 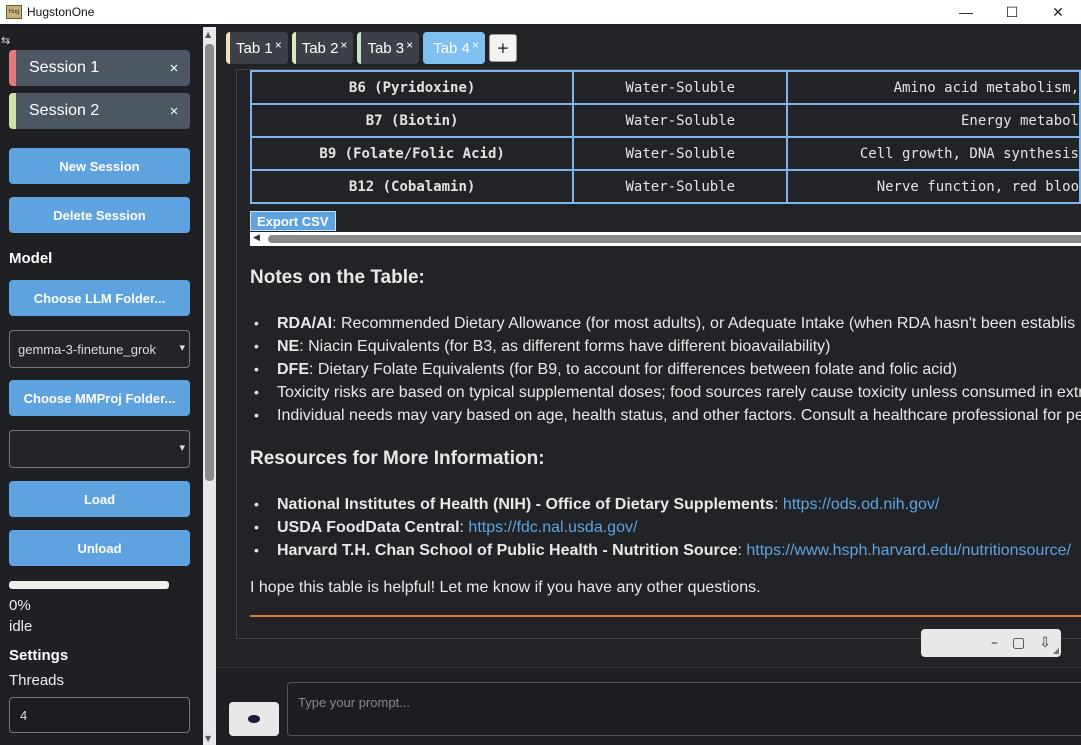 I want to click on tab-2: Tab 2 ×, so click(x=322, y=48).